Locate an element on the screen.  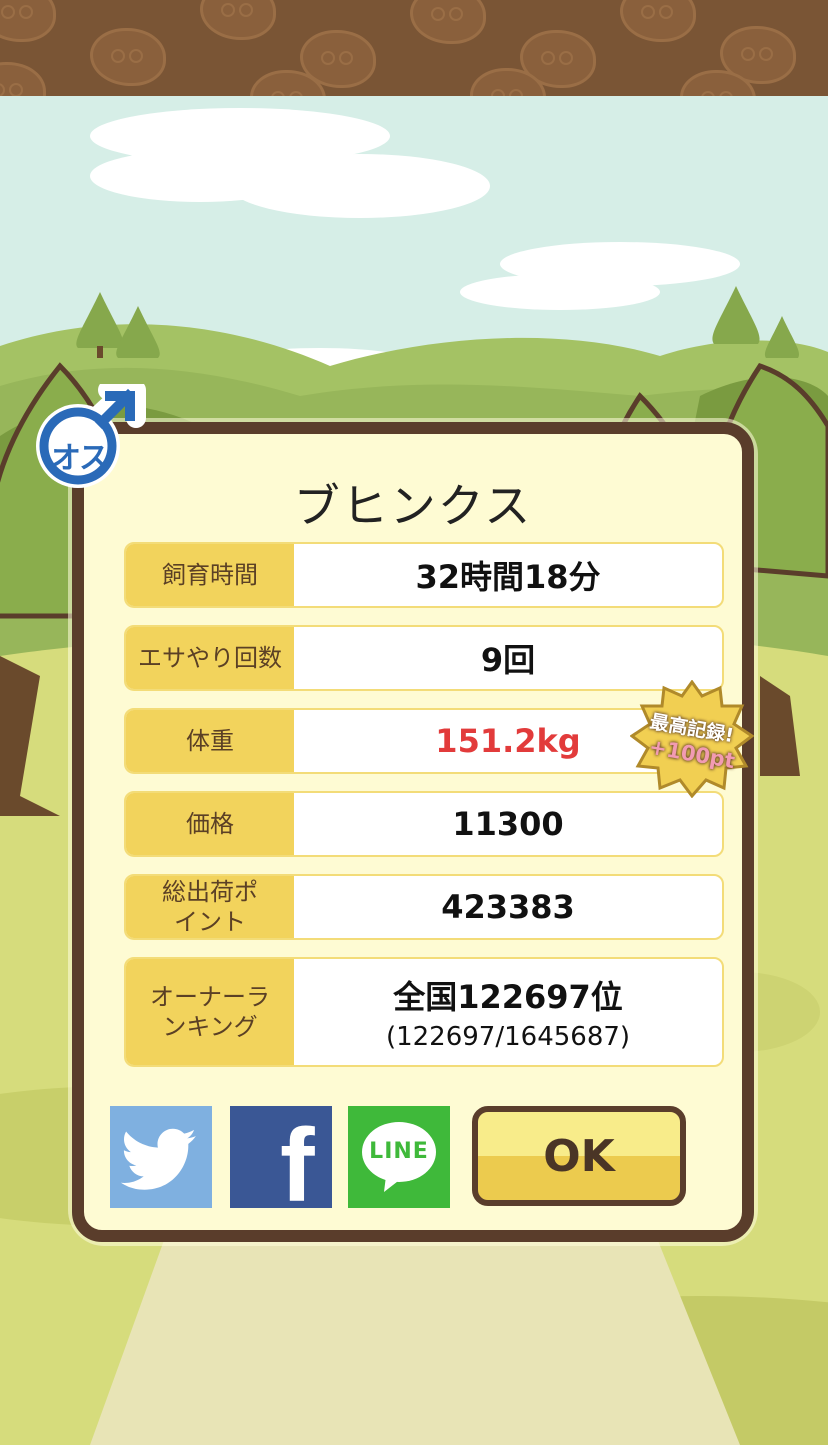
ok-button: OK is located at coordinates (579, 1156).